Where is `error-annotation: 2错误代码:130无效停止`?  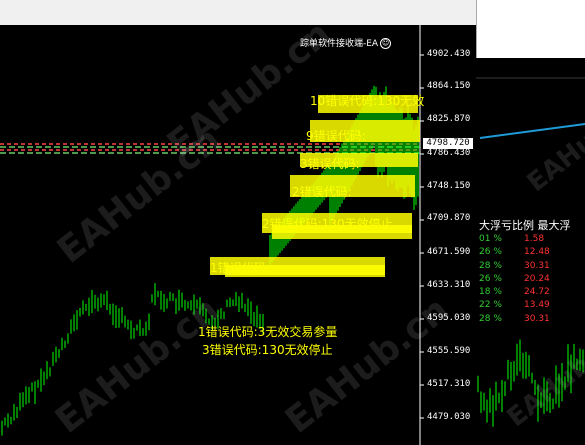 error-annotation: 2错误代码:130无效停止 is located at coordinates (327, 224).